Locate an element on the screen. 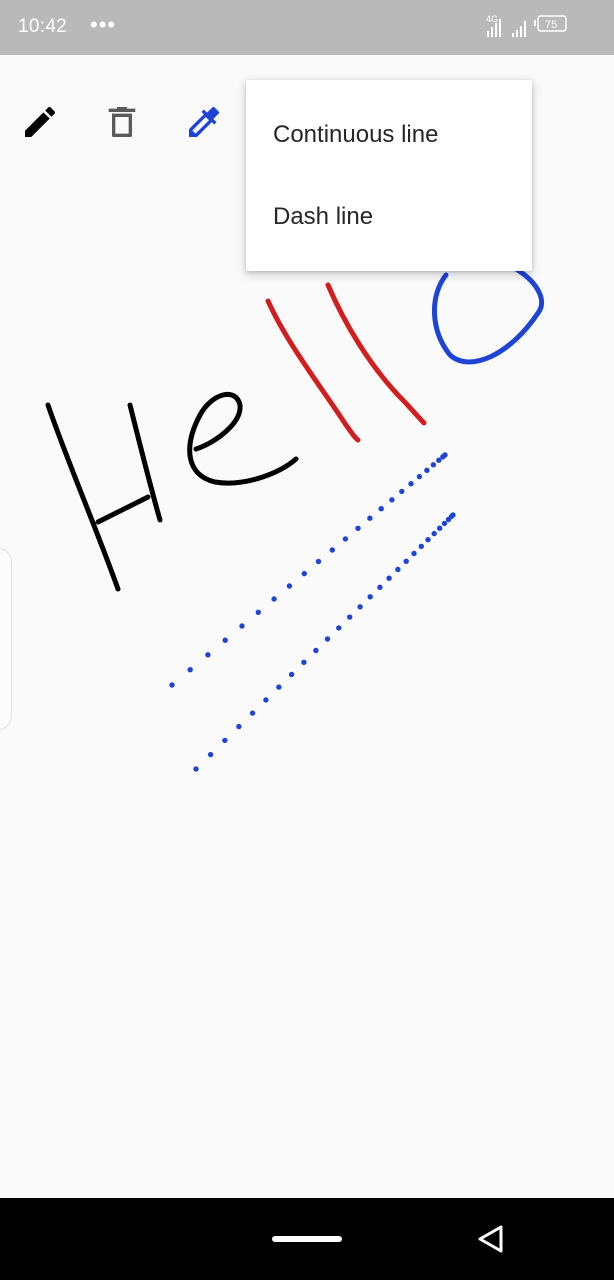 The height and width of the screenshot is (1280, 614). network-type-label: 4G is located at coordinates (492, 19).